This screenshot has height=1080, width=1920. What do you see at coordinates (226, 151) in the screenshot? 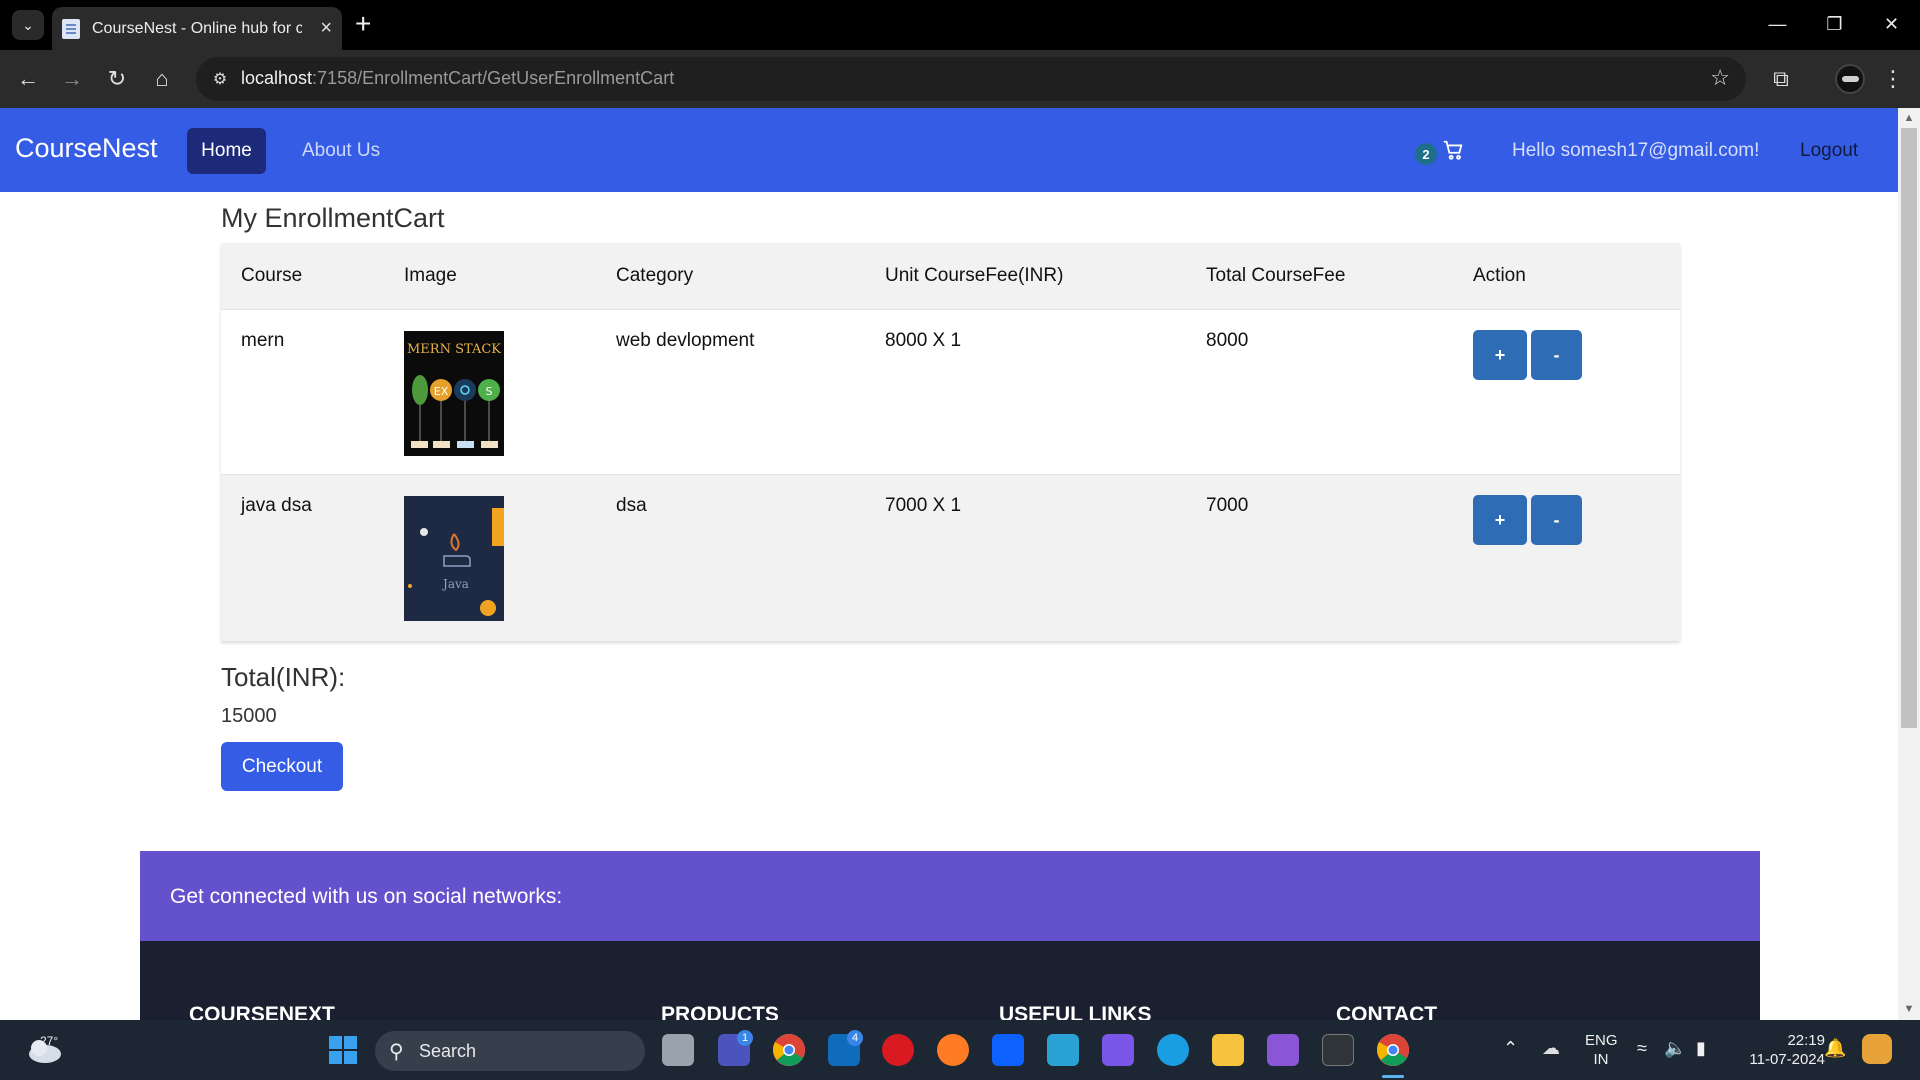
I see `nav-home-link: Home` at bounding box center [226, 151].